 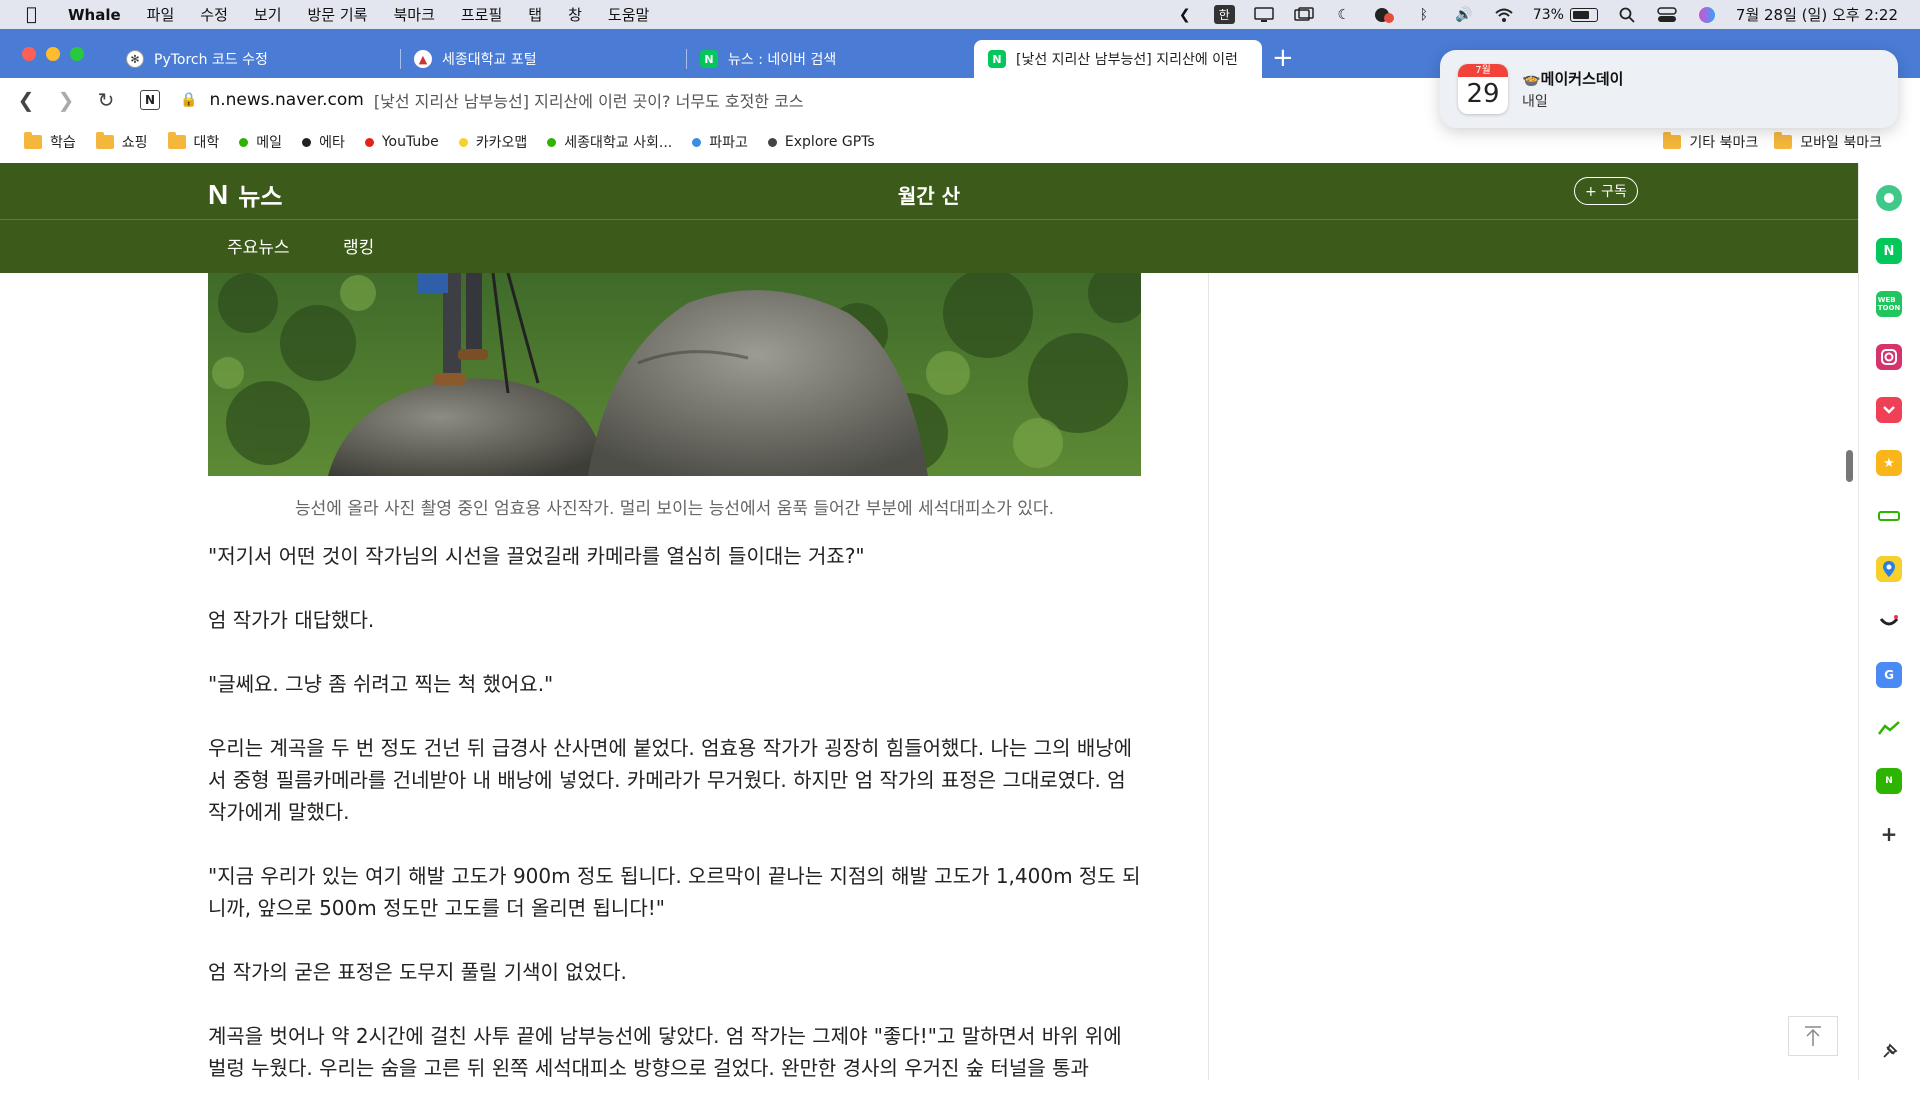 I want to click on news-section-label: 뉴스, so click(x=260, y=197).